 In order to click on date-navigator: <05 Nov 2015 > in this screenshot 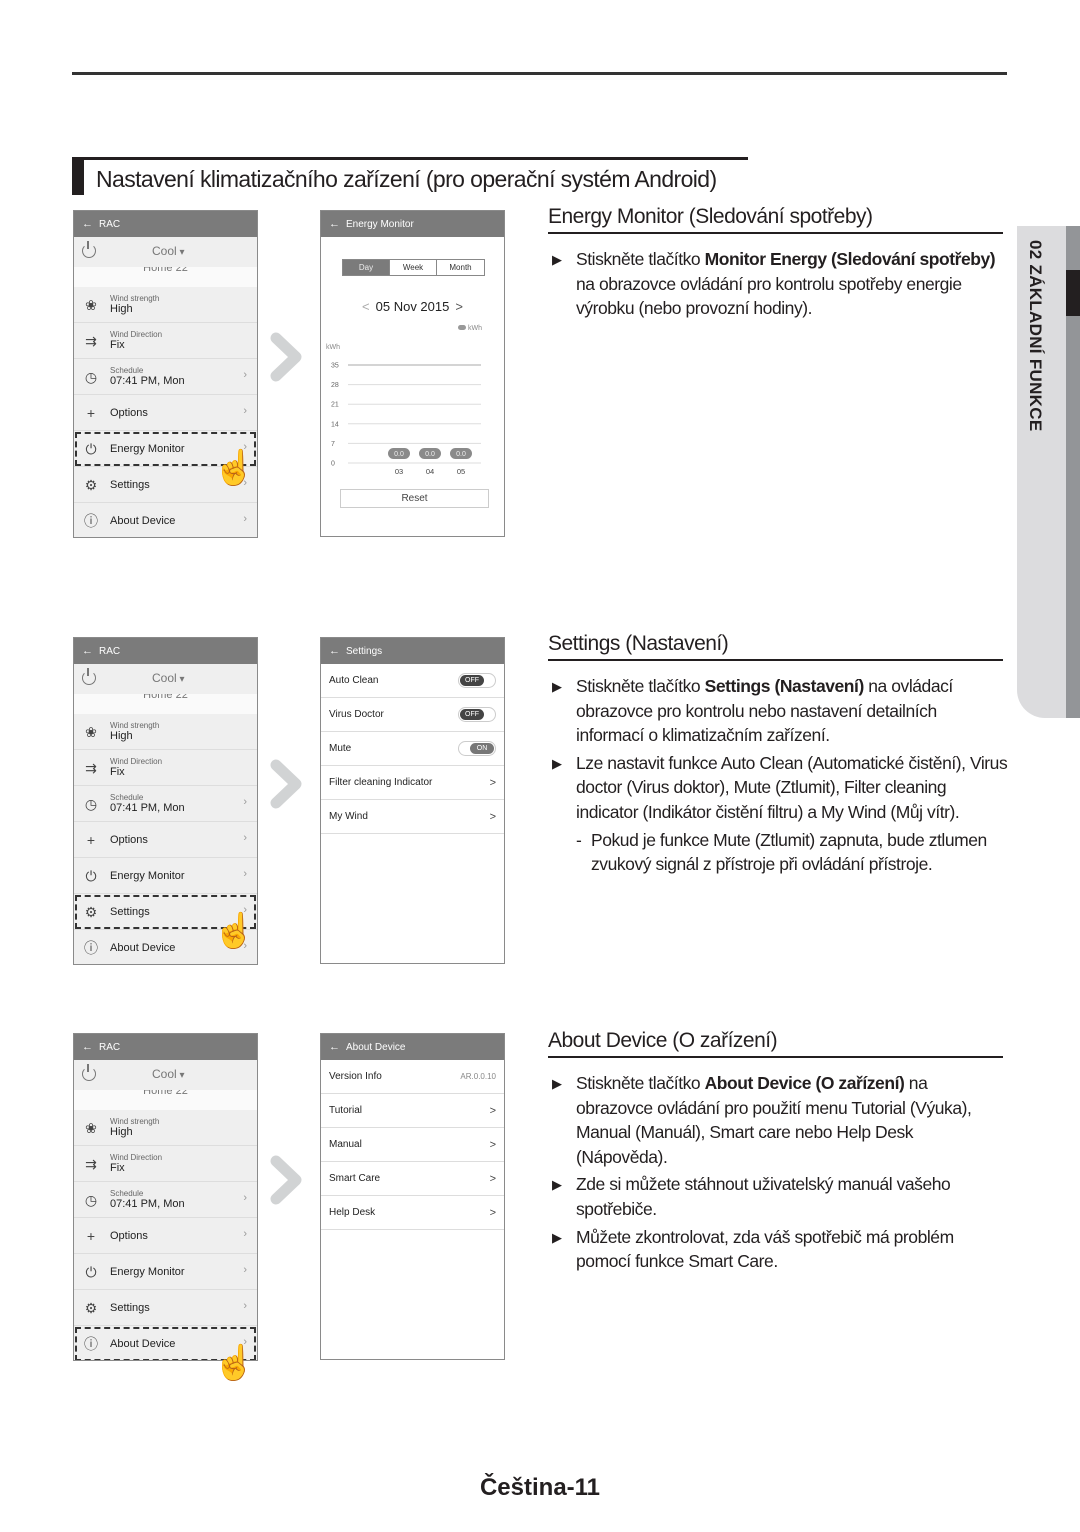, I will do `click(412, 306)`.